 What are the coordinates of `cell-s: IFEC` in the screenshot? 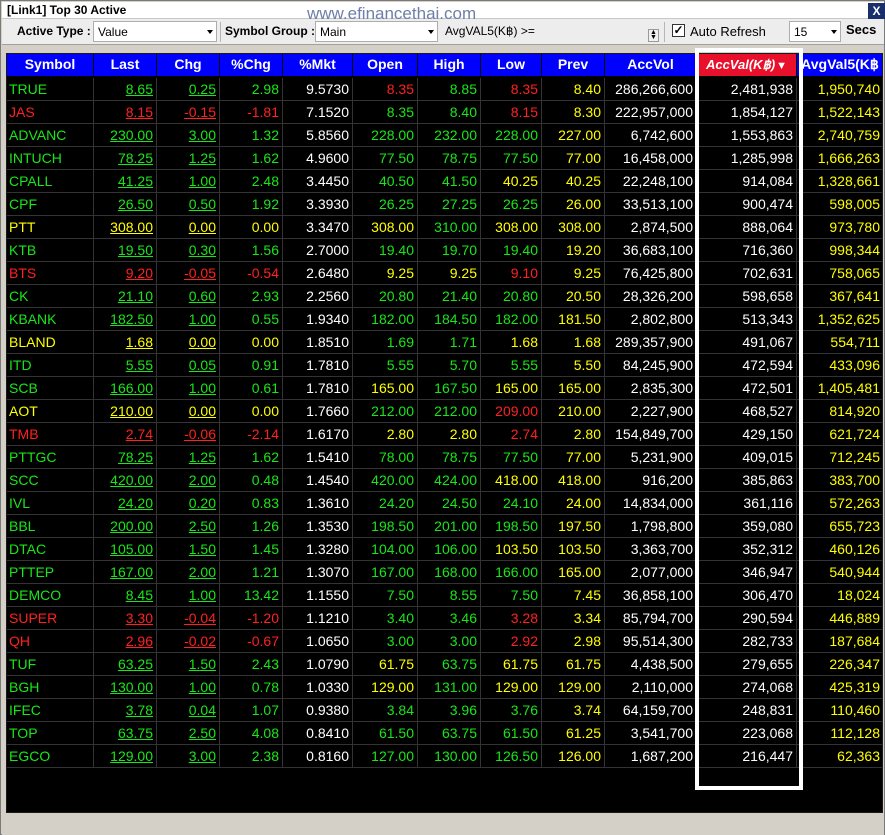 It's located at (50, 710).